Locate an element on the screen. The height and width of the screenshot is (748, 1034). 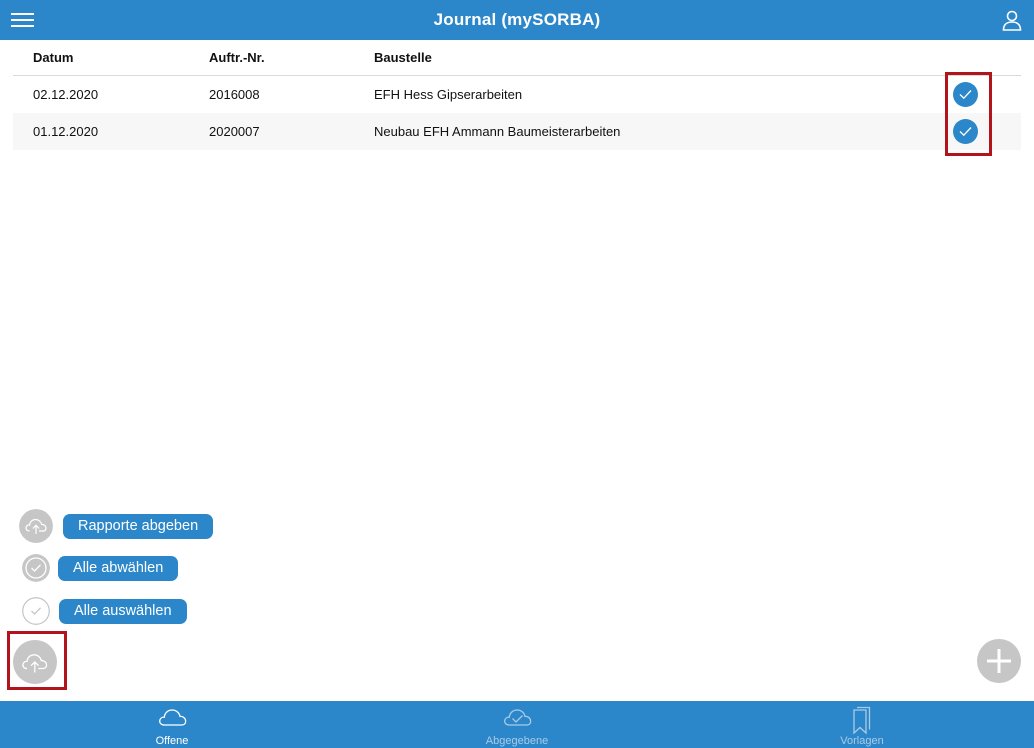
page-title: Journal (mySORBA) is located at coordinates (517, 19).